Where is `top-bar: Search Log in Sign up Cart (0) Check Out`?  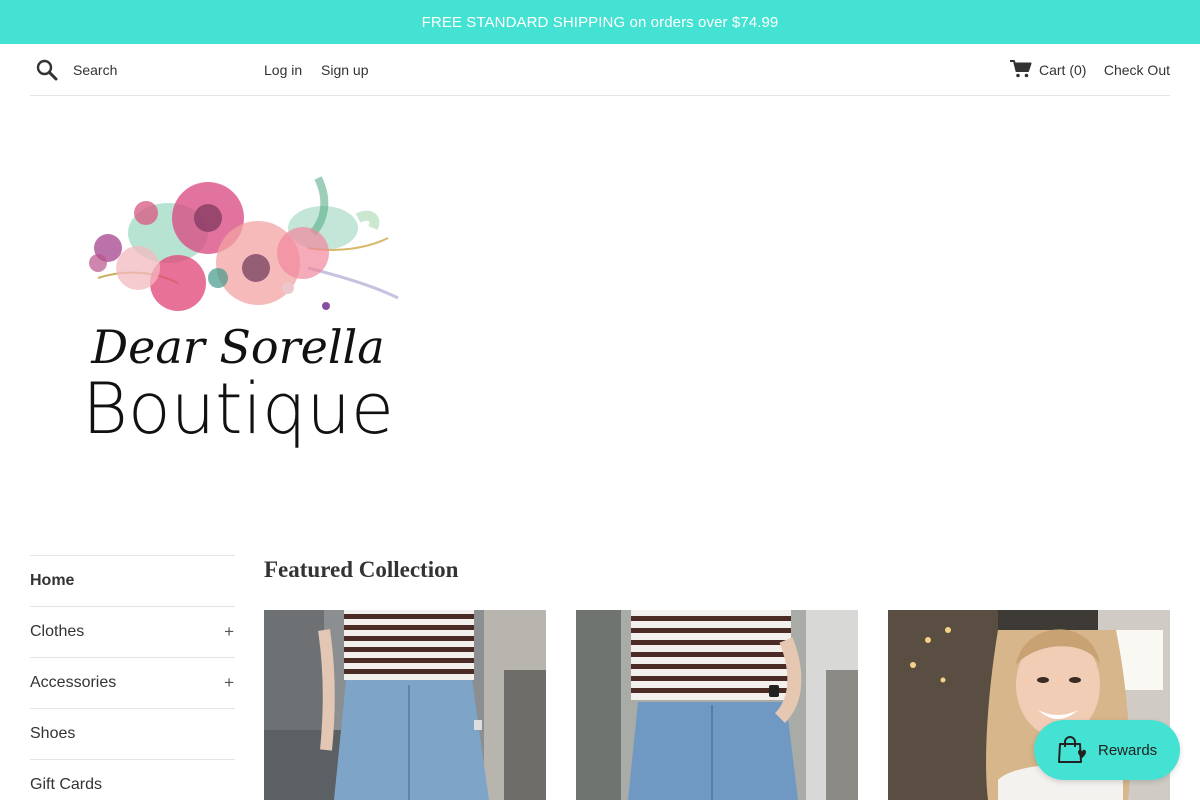
top-bar: Search Log in Sign up Cart (0) Check Out is located at coordinates (600, 70).